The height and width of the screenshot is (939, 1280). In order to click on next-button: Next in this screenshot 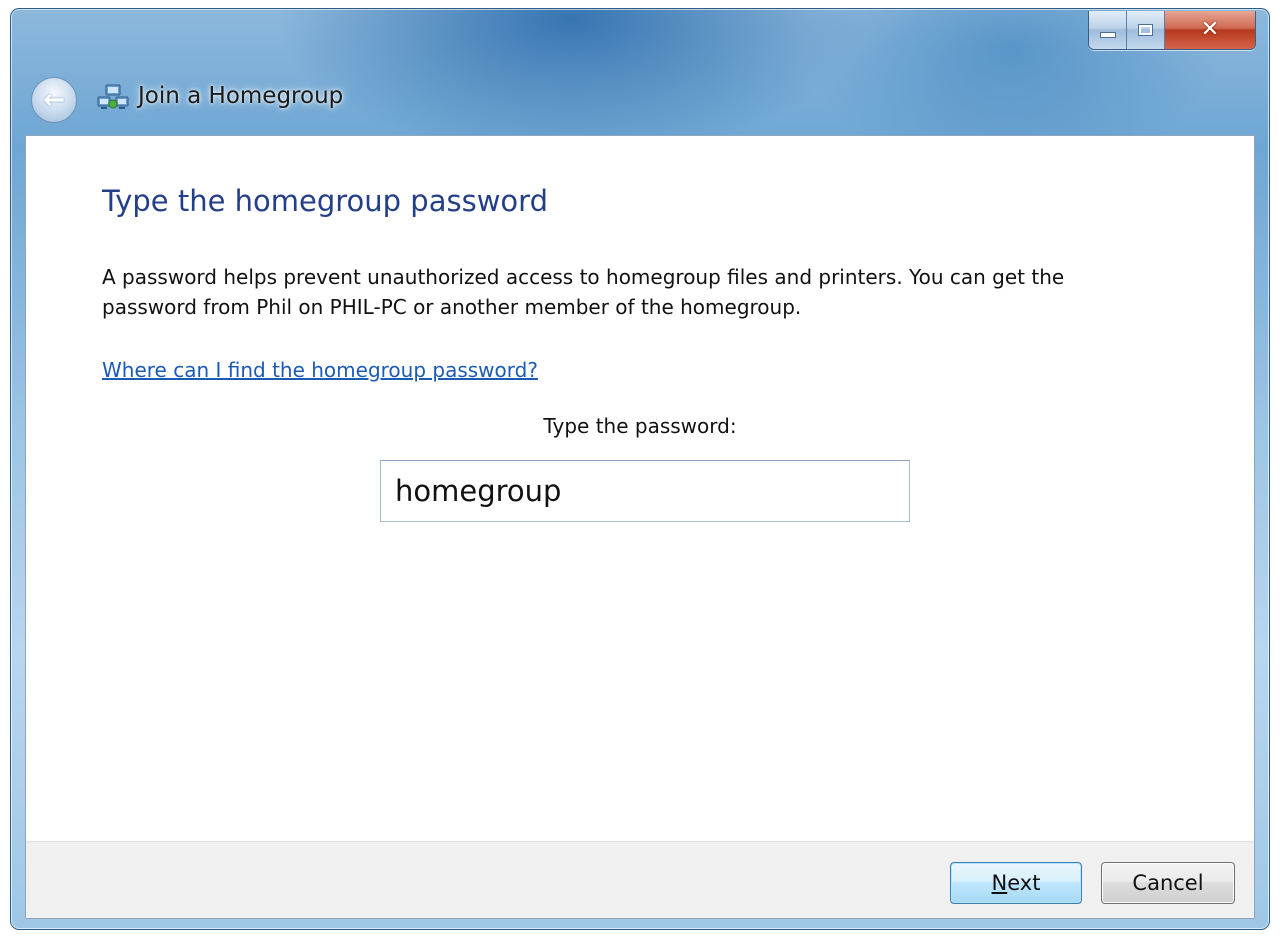, I will do `click(1016, 883)`.